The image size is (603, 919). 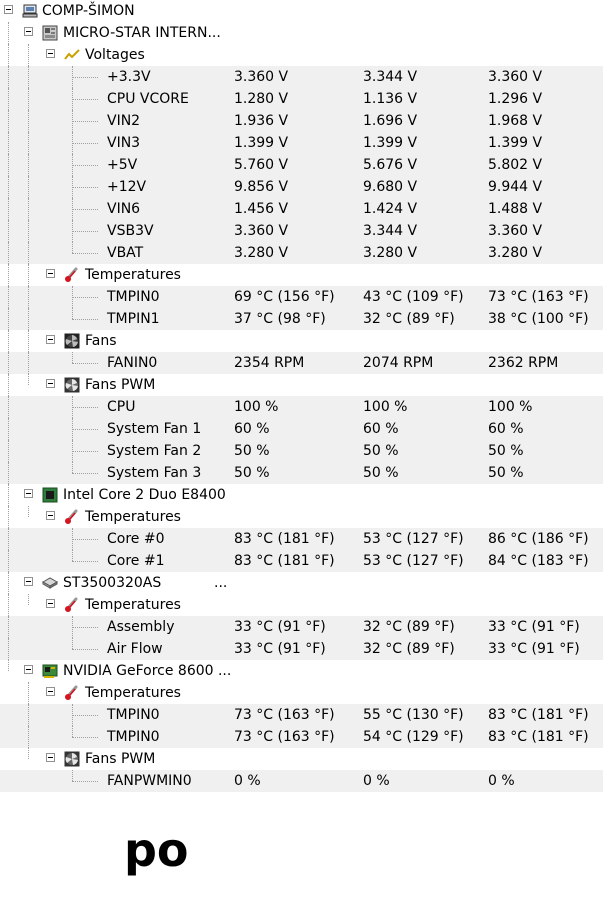 I want to click on sensor-value: 50 %, so click(x=252, y=473).